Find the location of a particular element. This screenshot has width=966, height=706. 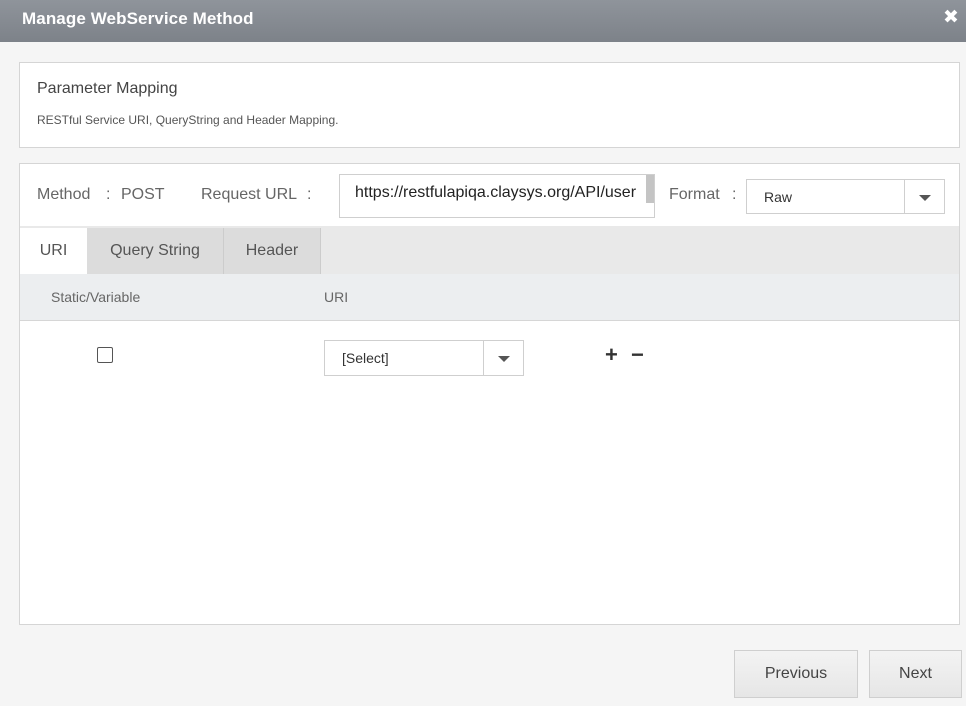

next-button: Next is located at coordinates (915, 674).